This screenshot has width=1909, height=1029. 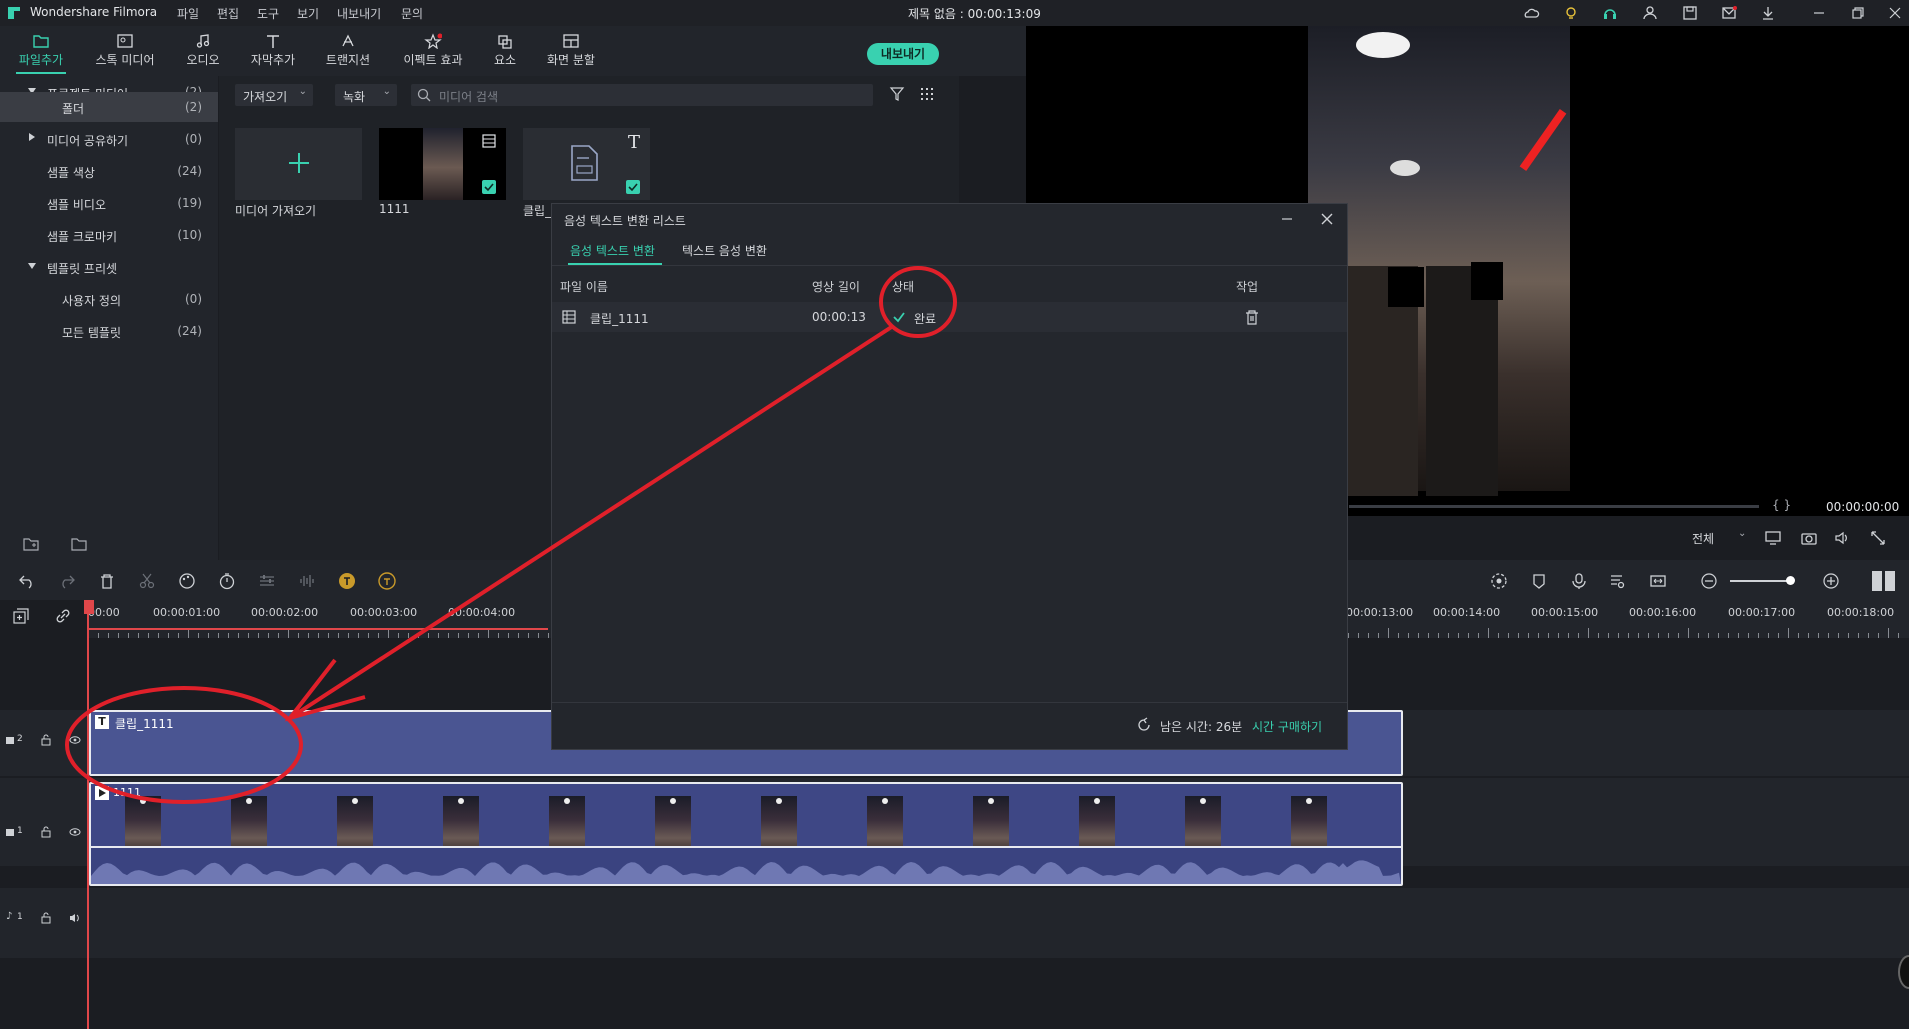 What do you see at coordinates (1831, 581) in the screenshot?
I see `zoom-in-icon` at bounding box center [1831, 581].